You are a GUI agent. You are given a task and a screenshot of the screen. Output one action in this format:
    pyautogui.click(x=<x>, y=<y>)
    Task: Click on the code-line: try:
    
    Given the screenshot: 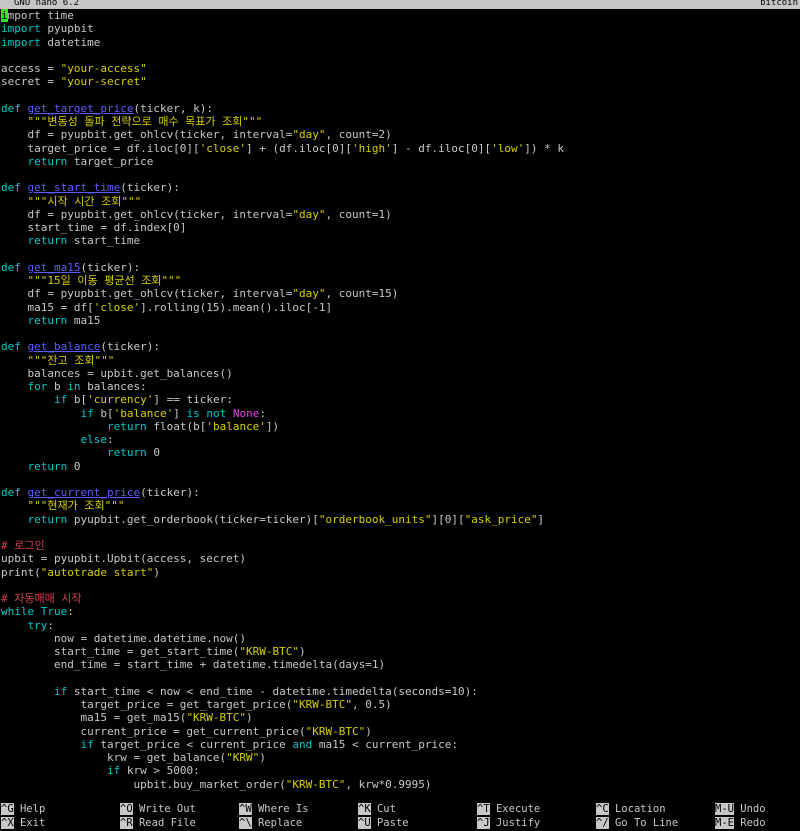 What is the action you would take?
    pyautogui.click(x=400, y=625)
    